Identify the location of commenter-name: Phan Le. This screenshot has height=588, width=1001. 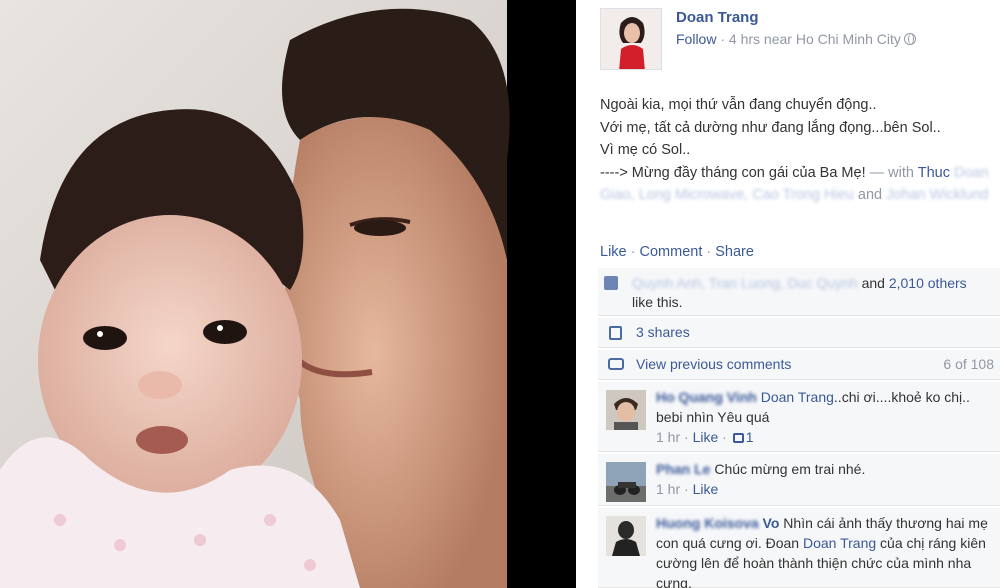
(683, 469).